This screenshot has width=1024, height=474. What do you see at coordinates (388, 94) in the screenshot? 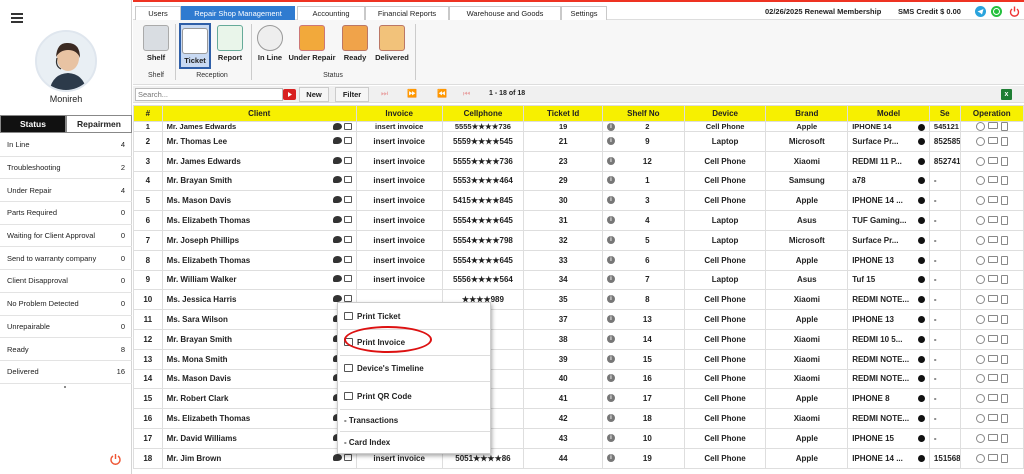
I see `first-page-icon: ⏭` at bounding box center [388, 94].